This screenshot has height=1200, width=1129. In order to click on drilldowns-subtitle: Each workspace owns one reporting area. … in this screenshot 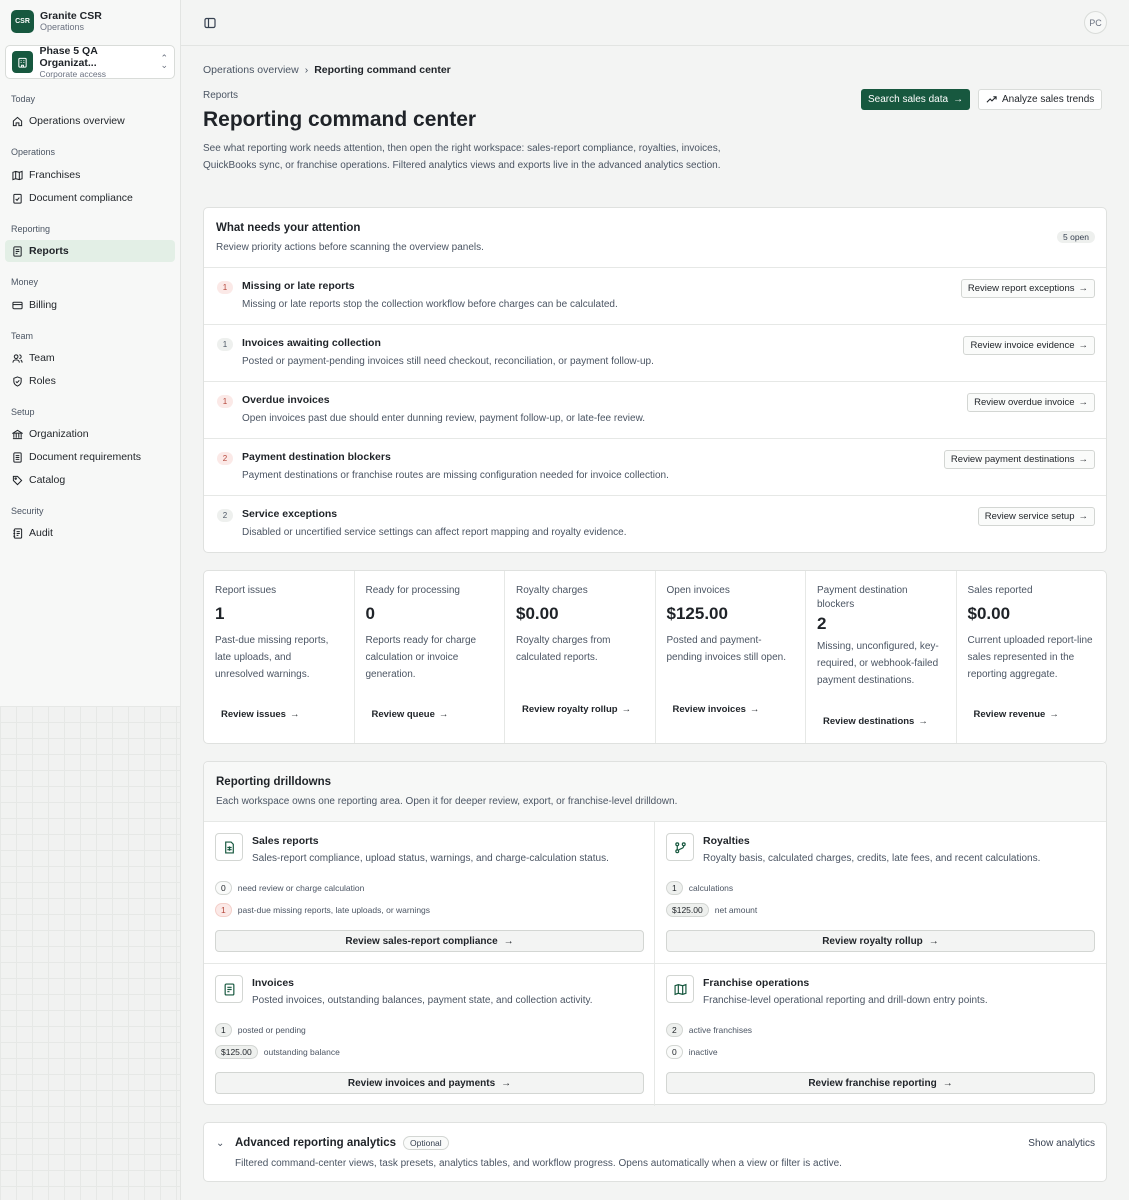, I will do `click(447, 801)`.